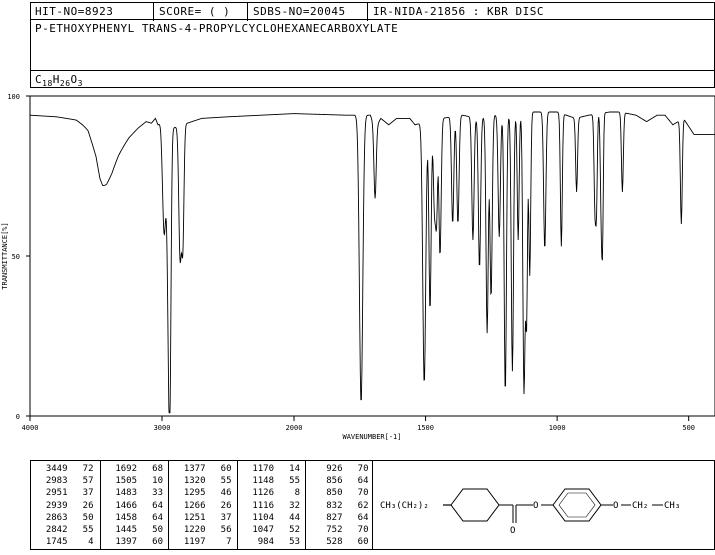 The image size is (715, 555). I want to click on peak-transmittance: 32, so click(294, 505).